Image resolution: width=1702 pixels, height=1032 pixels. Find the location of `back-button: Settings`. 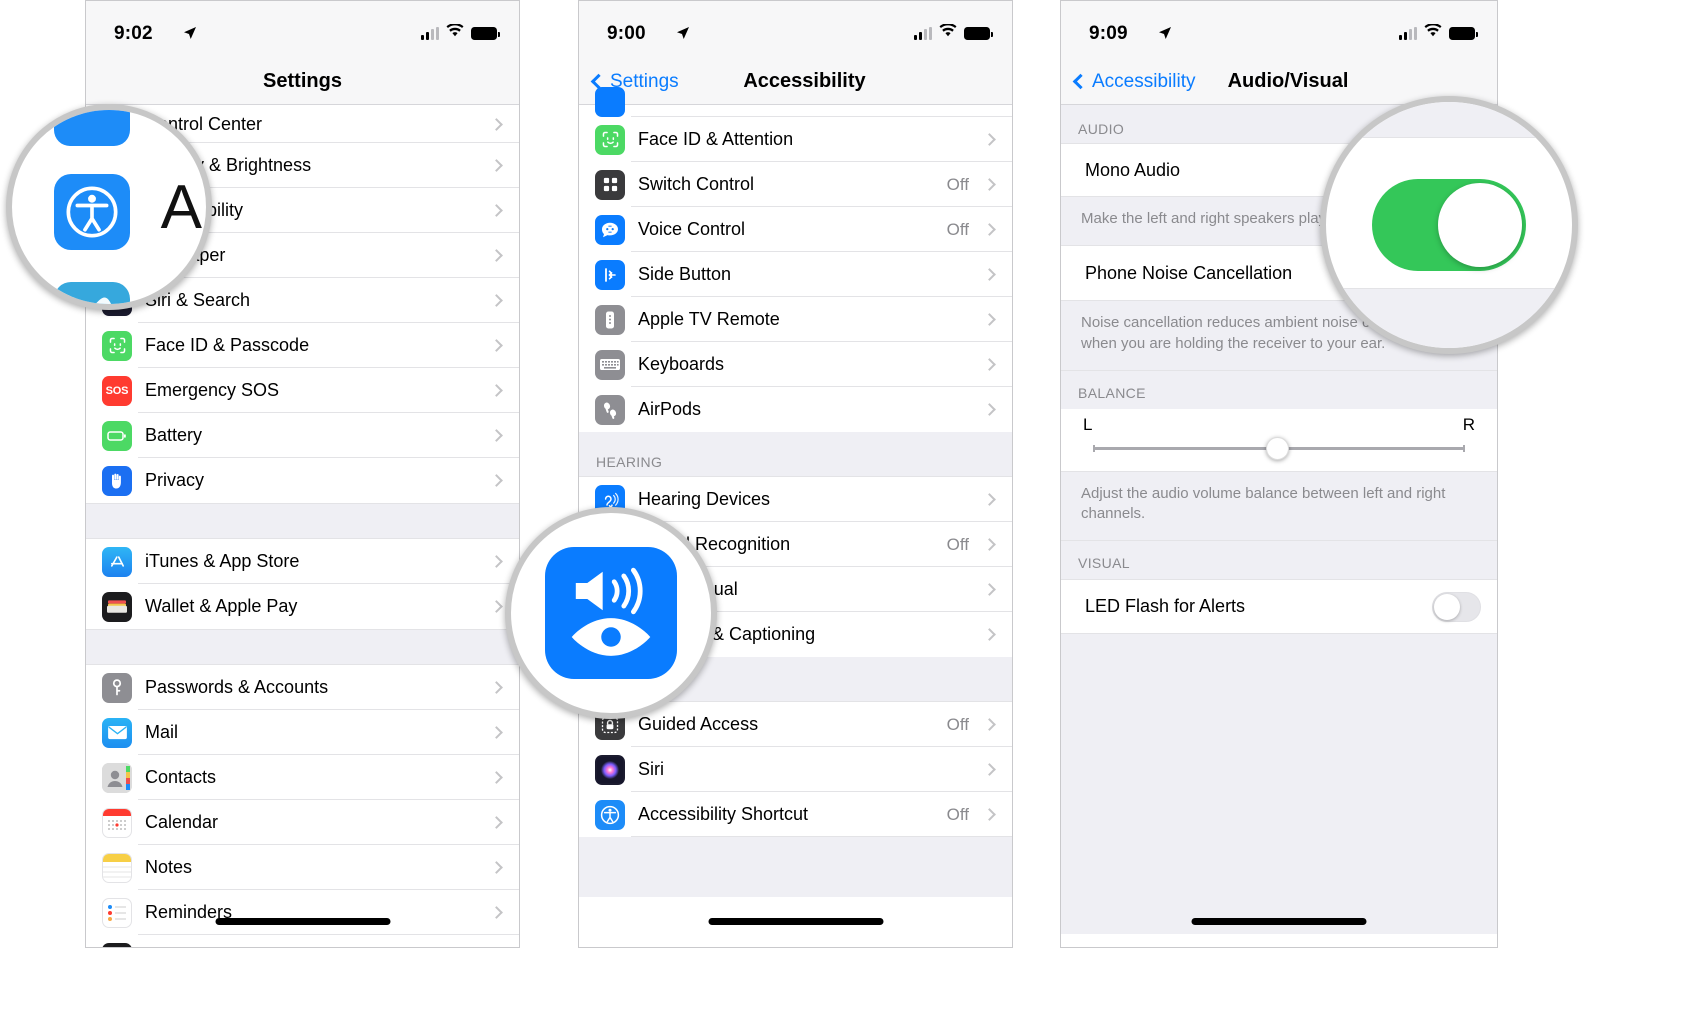

back-button: Settings is located at coordinates (634, 82).